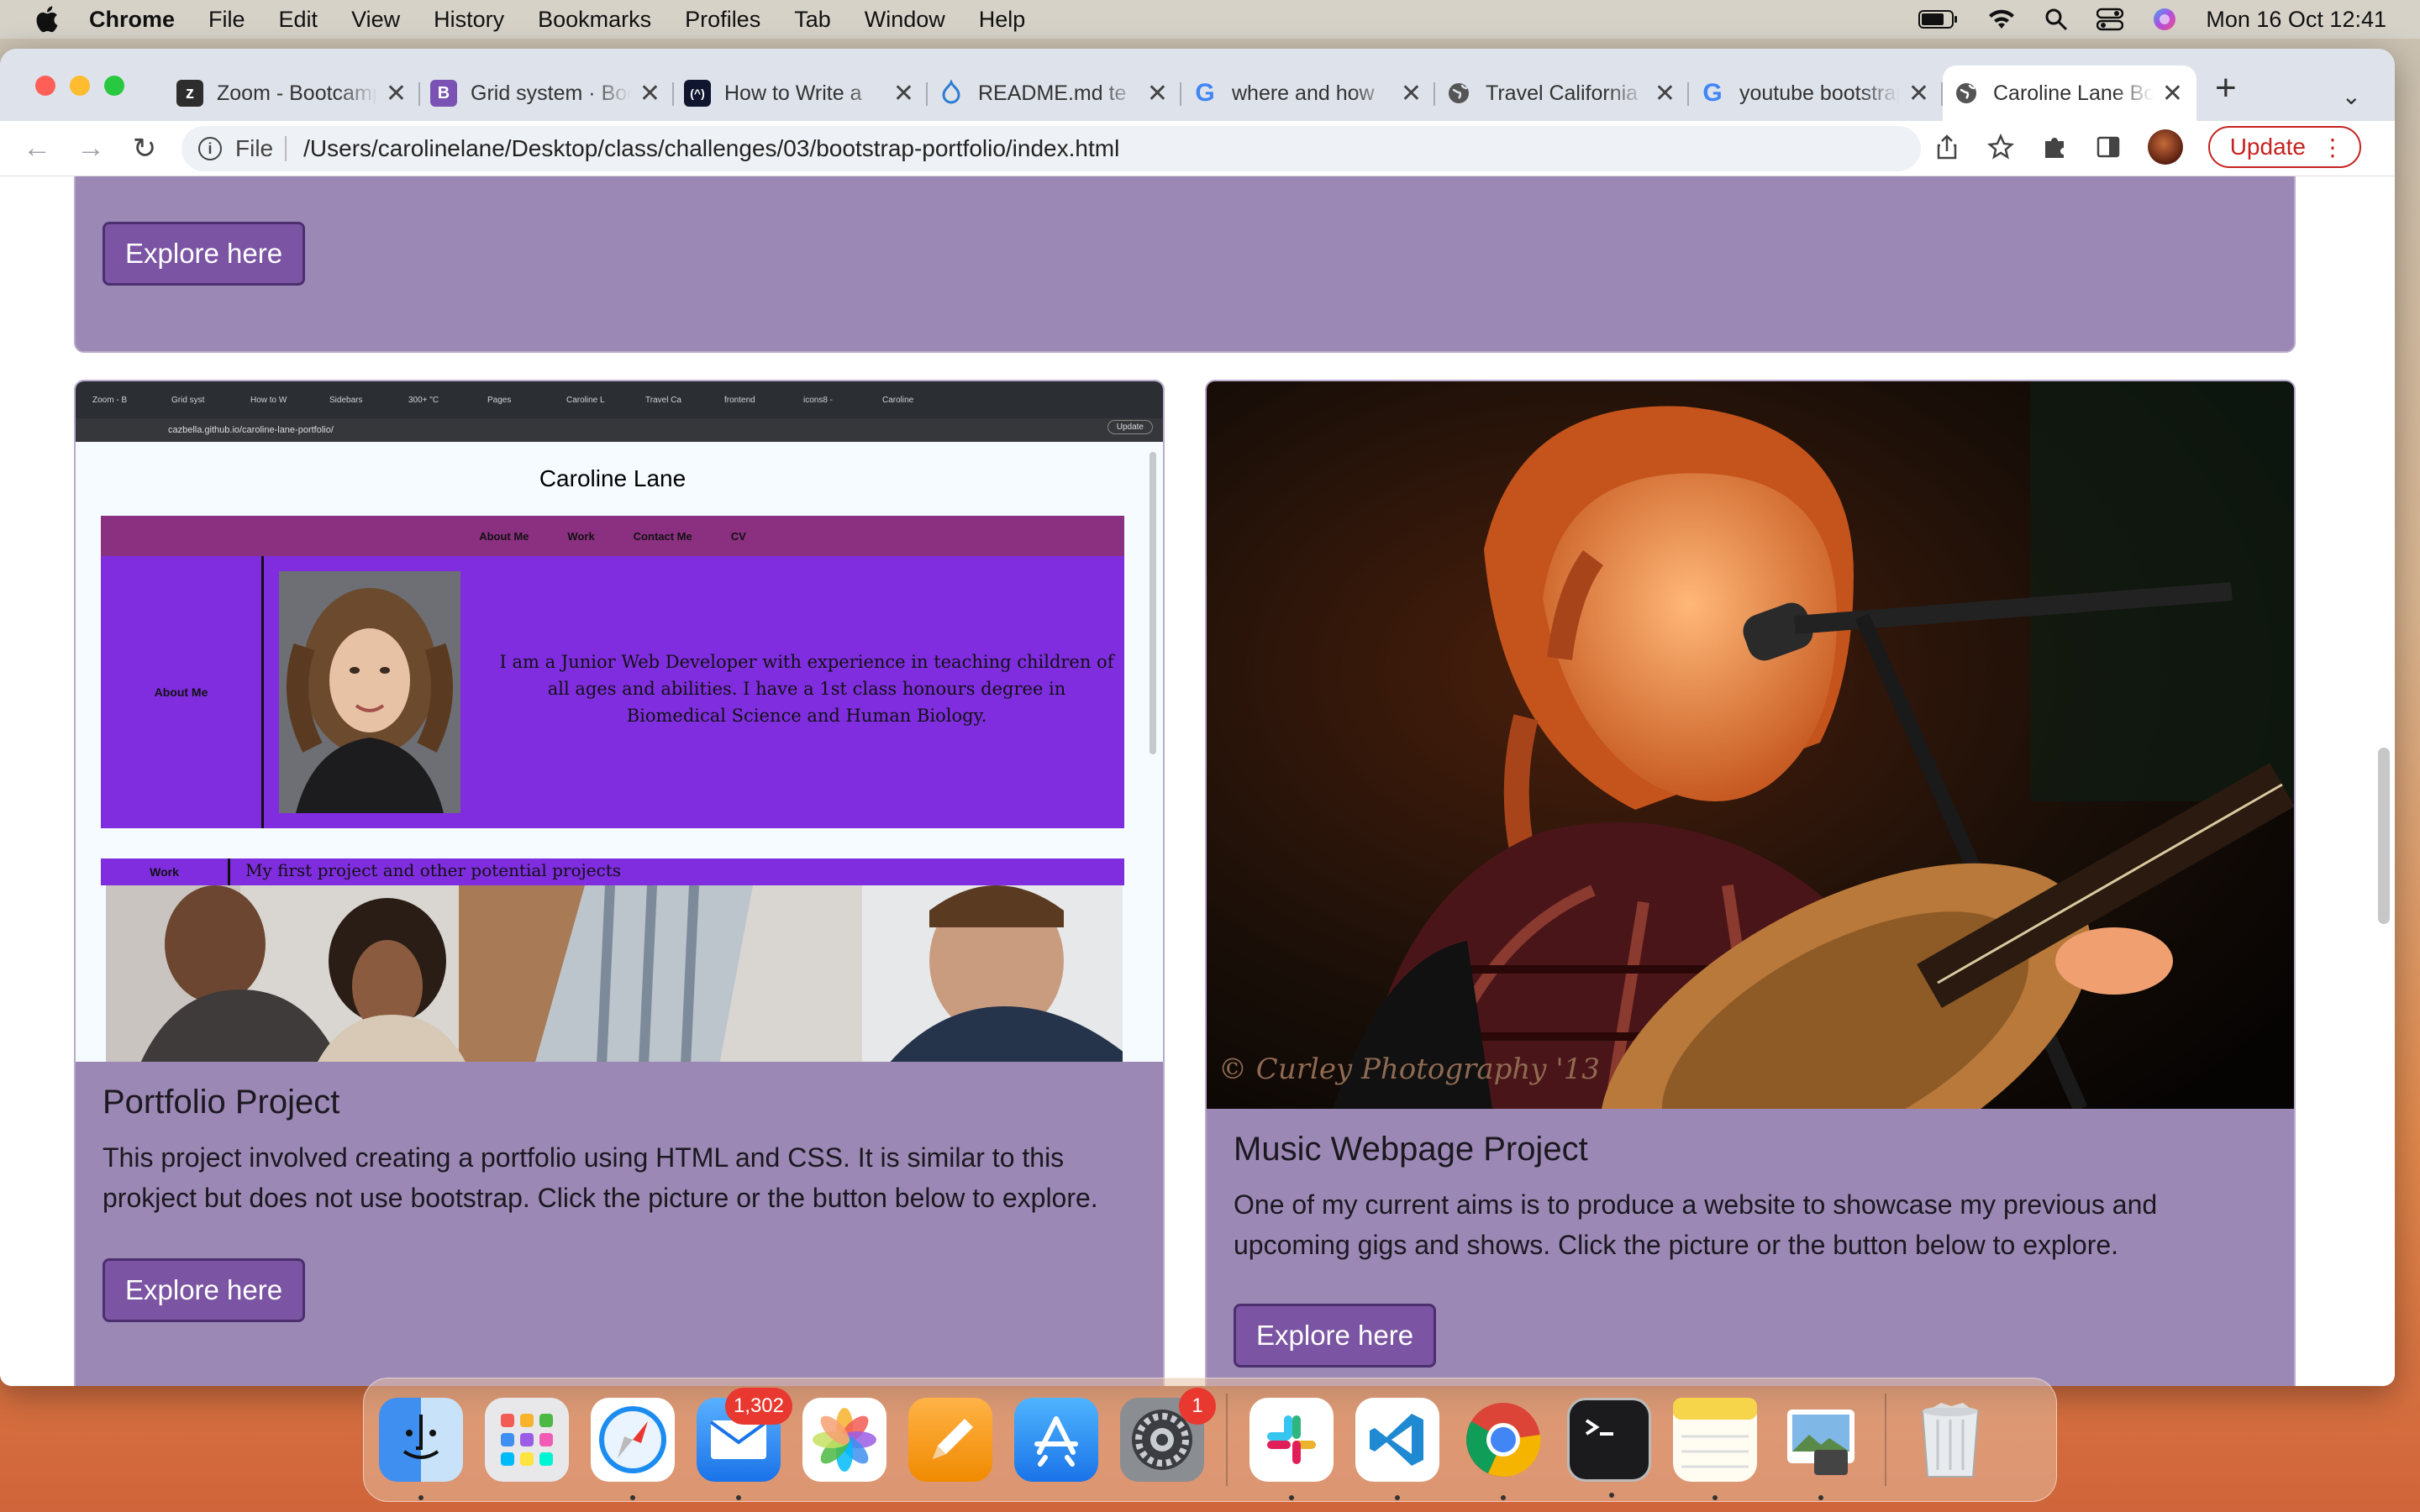 This screenshot has width=2420, height=1512. Describe the element at coordinates (1153, 603) in the screenshot. I see `screenshot-scrollbar` at that location.